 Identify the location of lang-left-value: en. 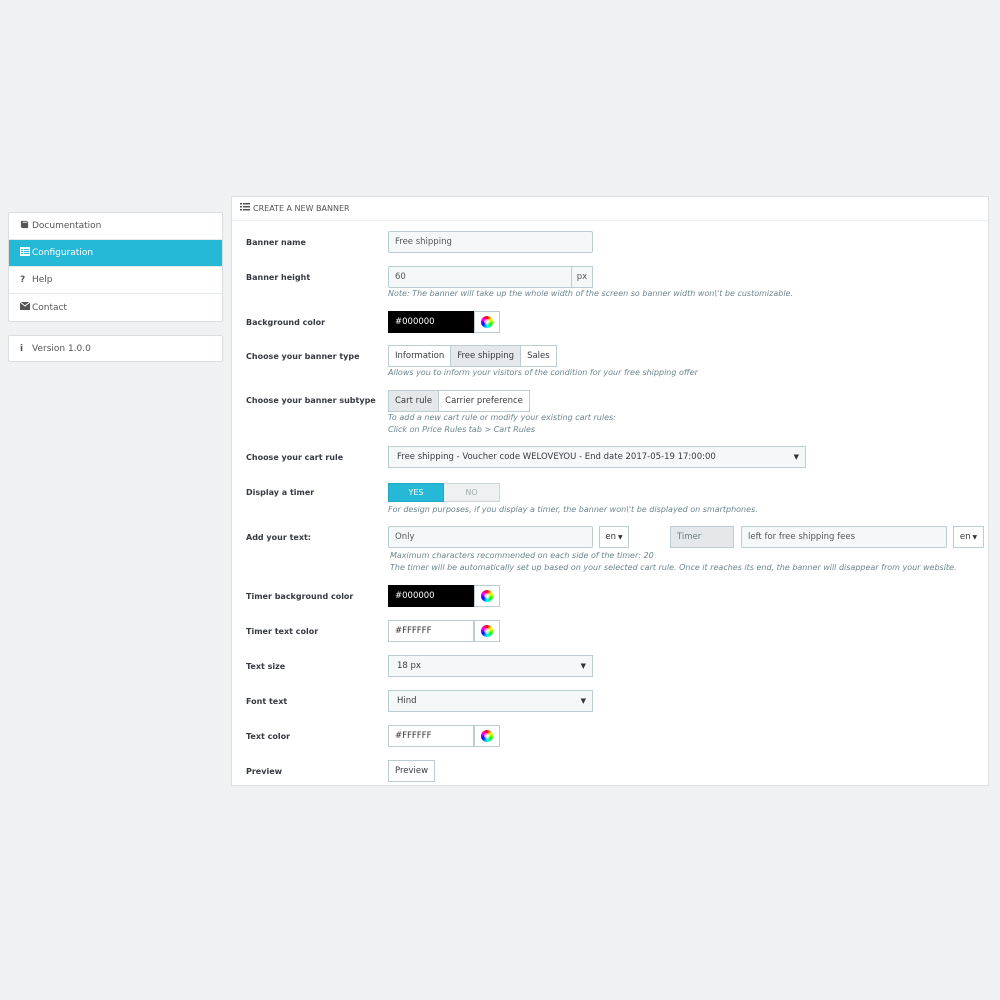
(610, 537).